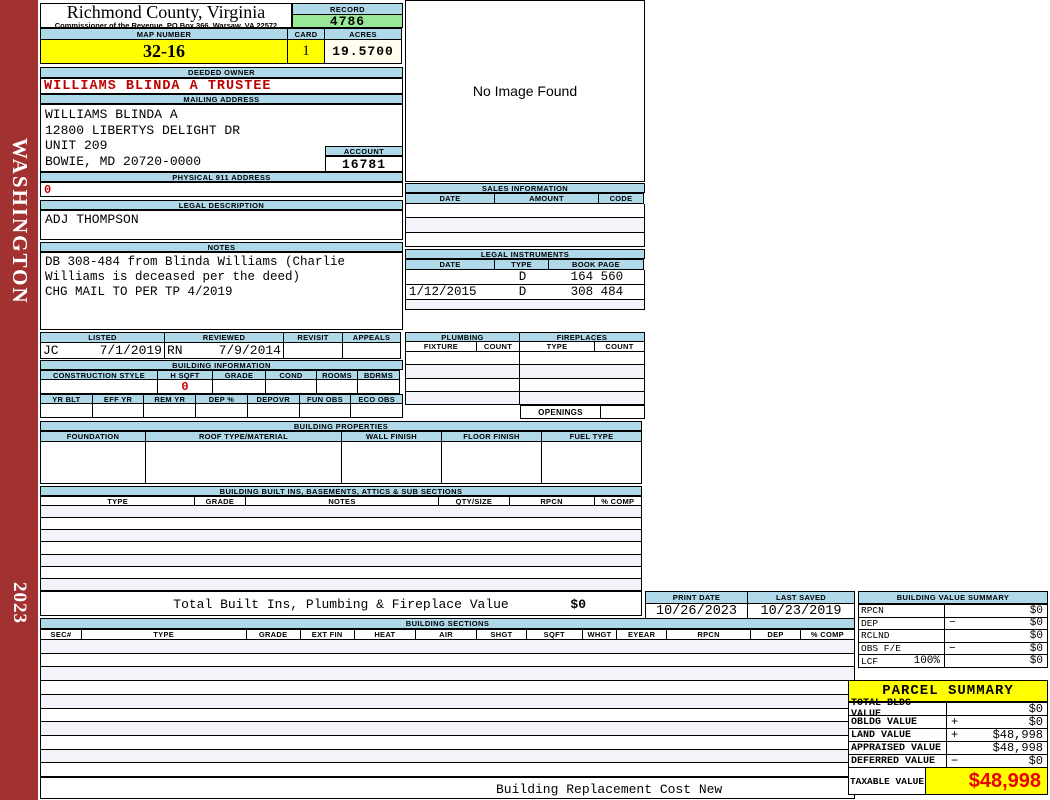 This screenshot has width=1050, height=800. What do you see at coordinates (901, 611) in the screenshot?
I see `bvs-label: RPCN` at bounding box center [901, 611].